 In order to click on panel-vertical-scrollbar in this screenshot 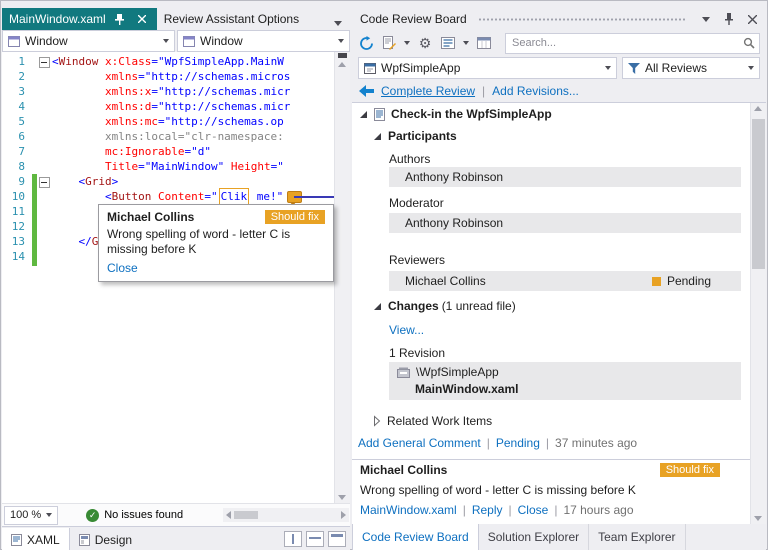, I will do `click(758, 313)`.